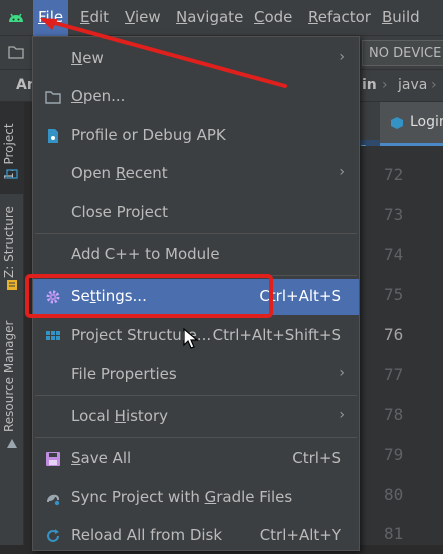 Image resolution: width=443 pixels, height=554 pixels. What do you see at coordinates (394, 294) in the screenshot?
I see `line-number: 75` at bounding box center [394, 294].